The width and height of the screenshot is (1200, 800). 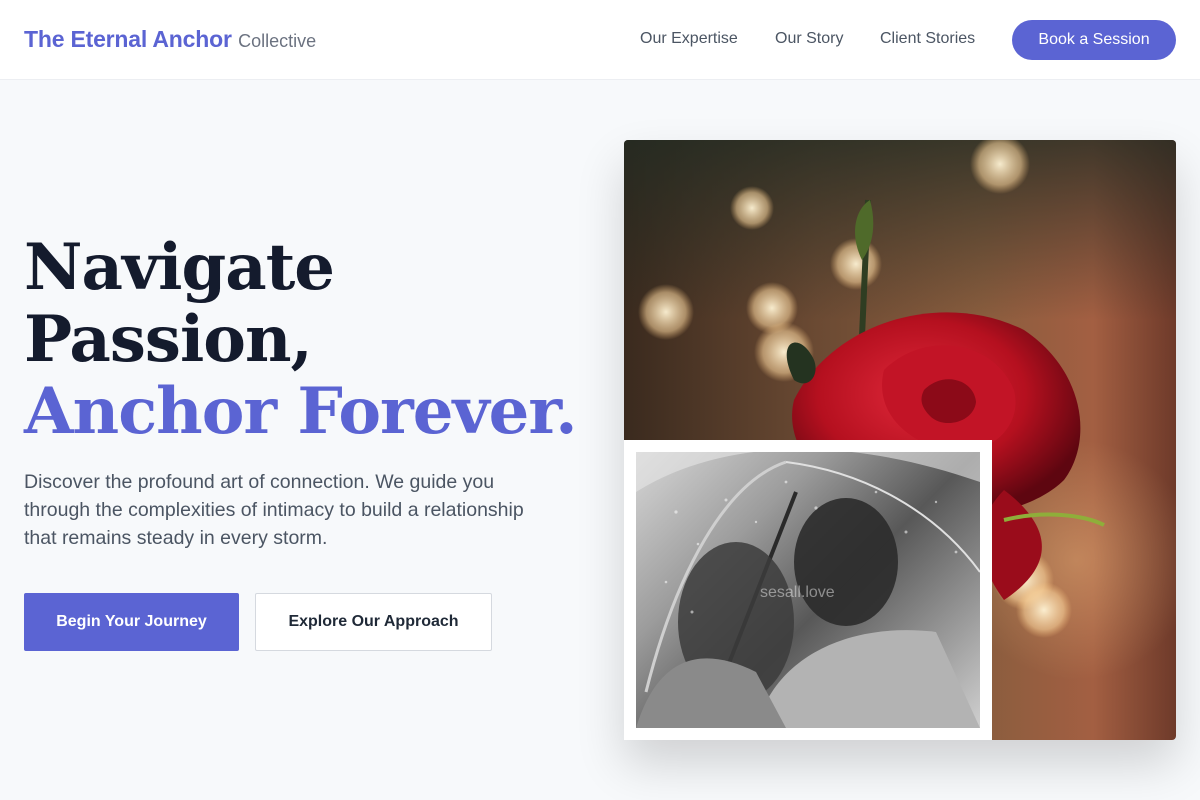 I want to click on image-watermark: sesall.love, so click(x=797, y=592).